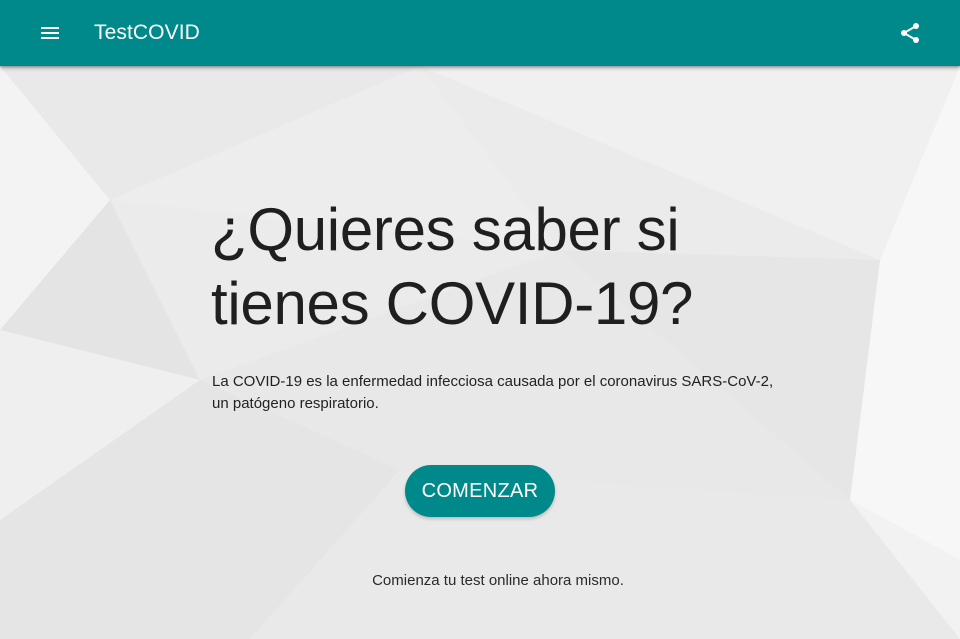 The image size is (960, 639). I want to click on menu-button, so click(50, 33).